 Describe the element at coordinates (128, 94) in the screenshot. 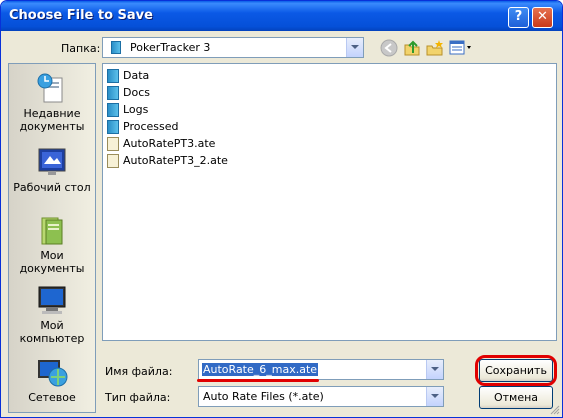

I see `list-item: Docs` at that location.